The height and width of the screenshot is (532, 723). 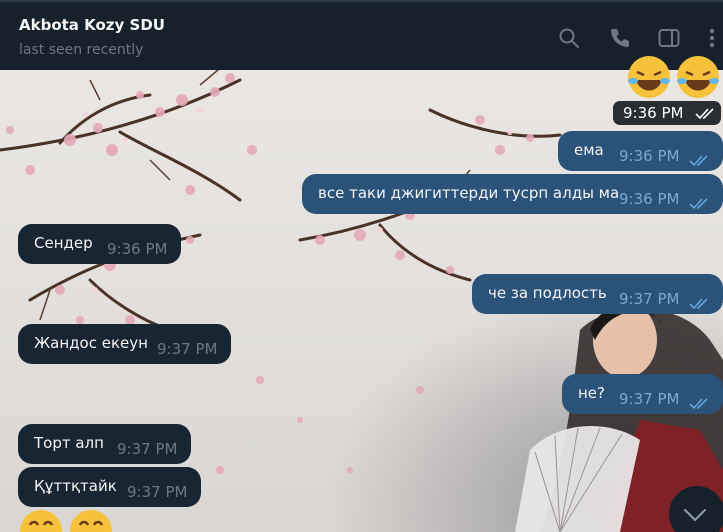 What do you see at coordinates (361, 35) in the screenshot?
I see `chat-header: Akbota Kozy SDU last seen recently` at bounding box center [361, 35].